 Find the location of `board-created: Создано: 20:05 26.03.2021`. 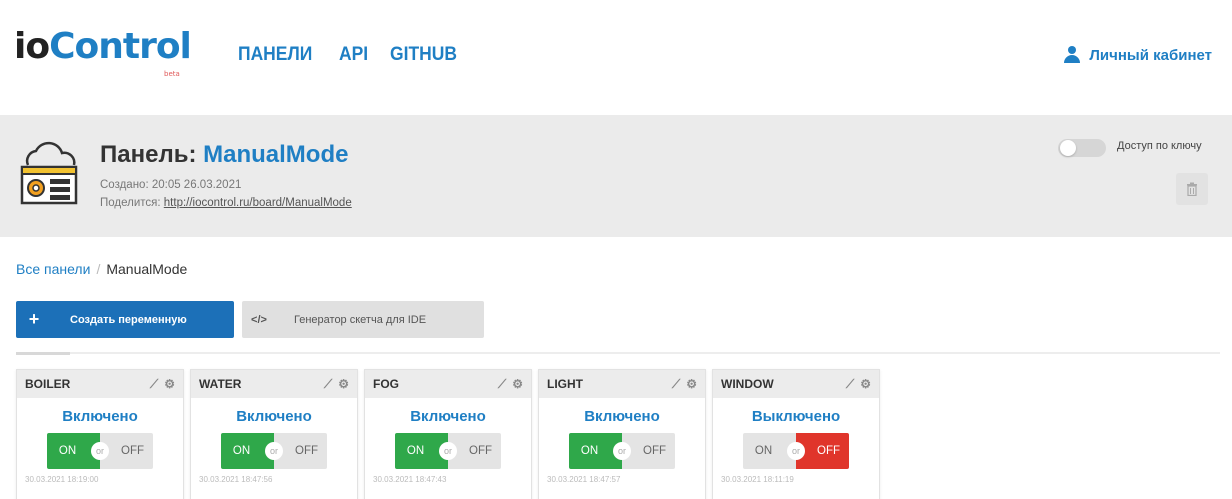

board-created: Создано: 20:05 26.03.2021 is located at coordinates (171, 185).